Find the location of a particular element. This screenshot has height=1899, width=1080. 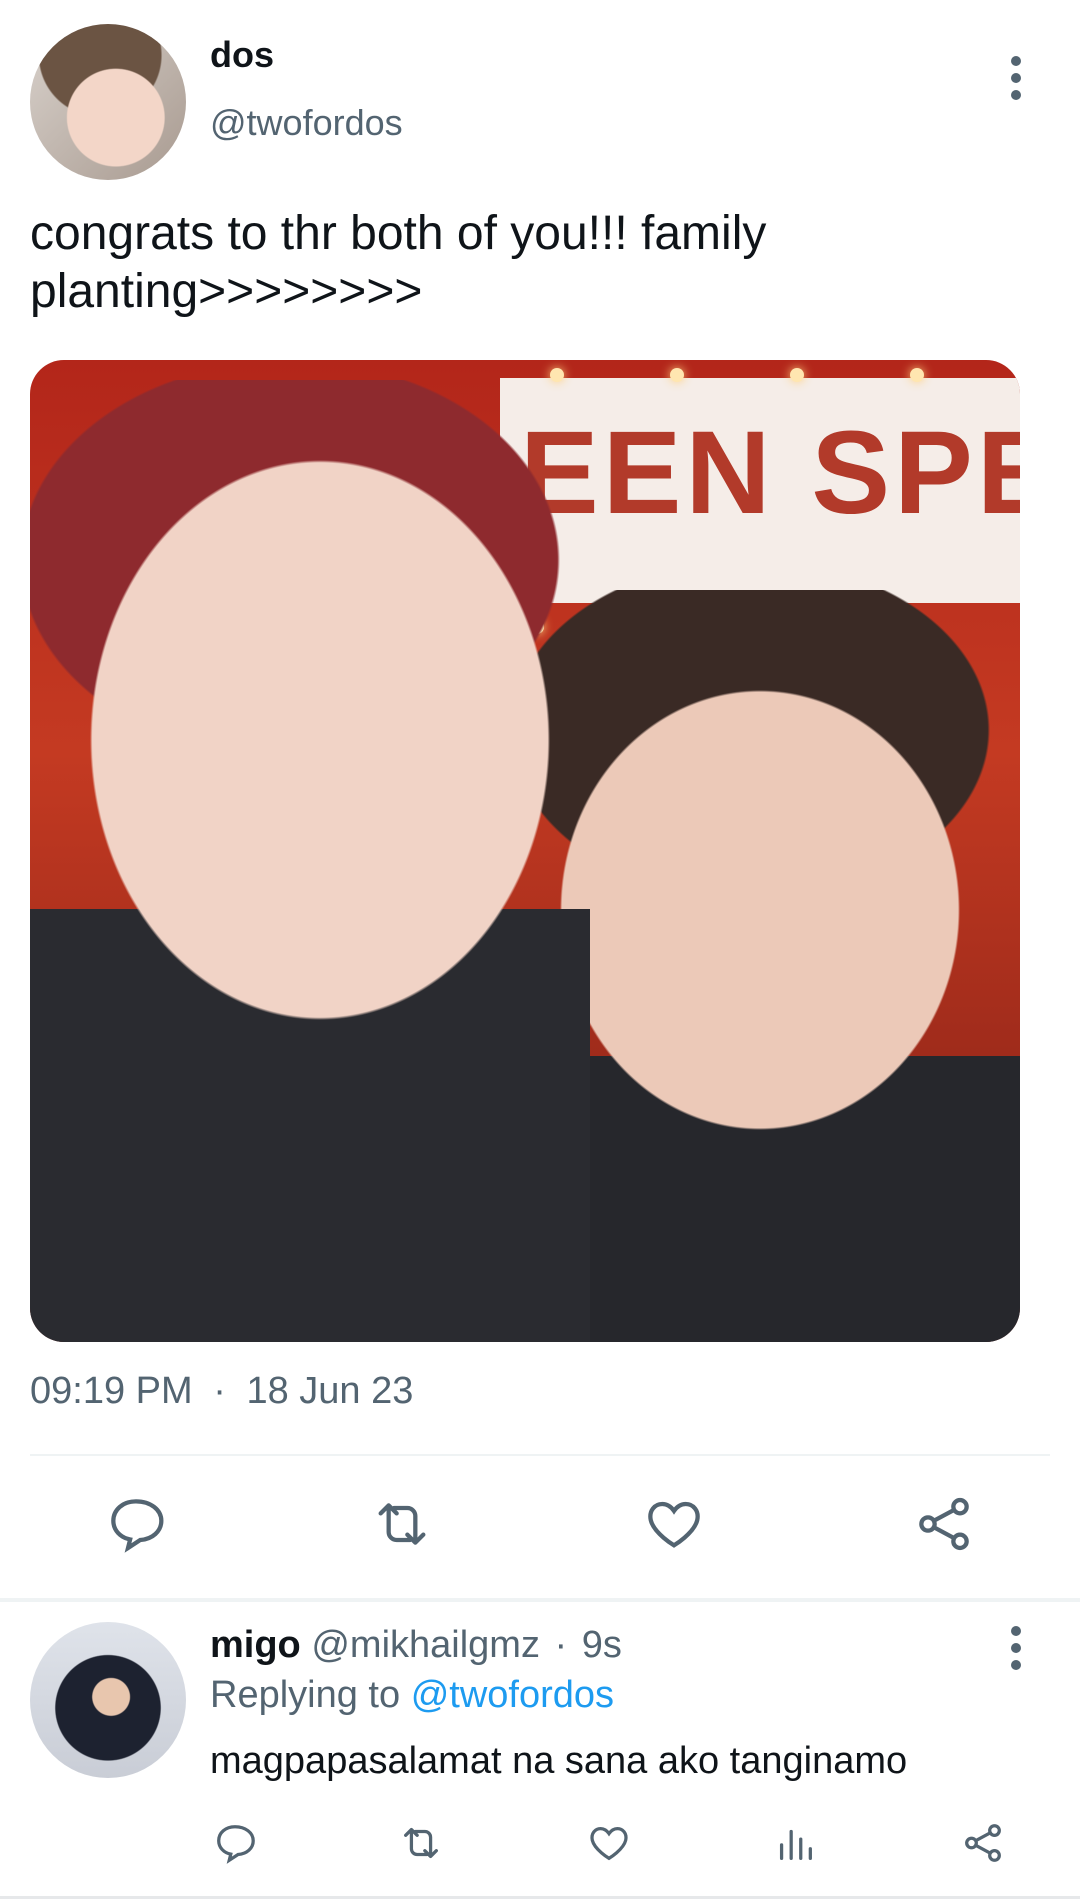

reply-author-avatar is located at coordinates (108, 1700).